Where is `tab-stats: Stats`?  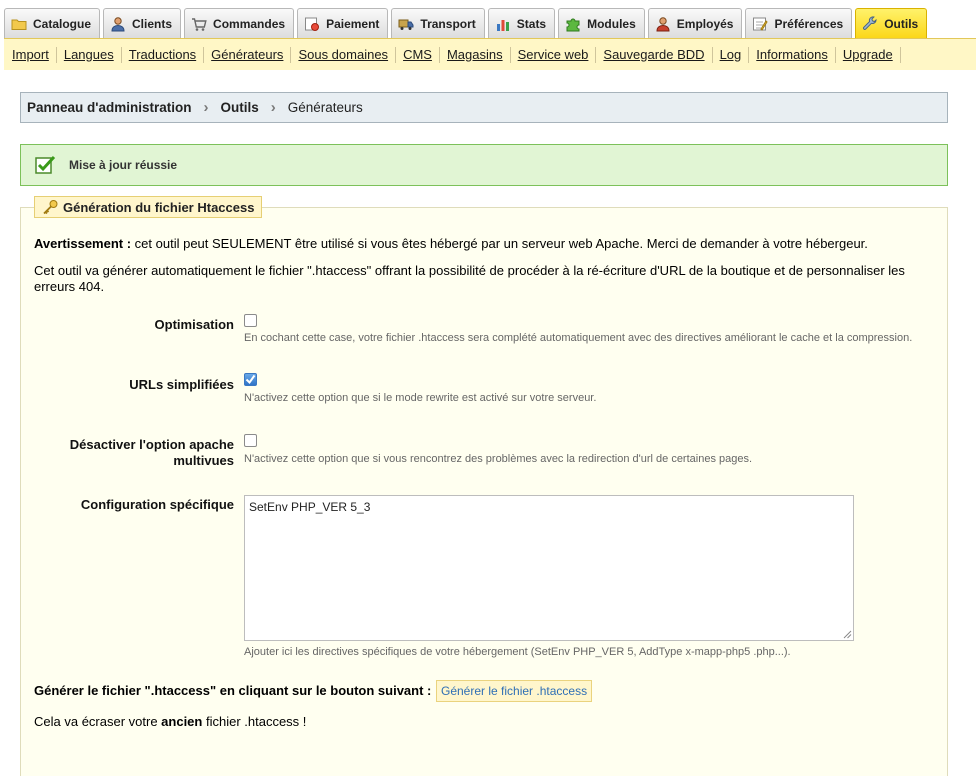
tab-stats: Stats is located at coordinates (521, 23).